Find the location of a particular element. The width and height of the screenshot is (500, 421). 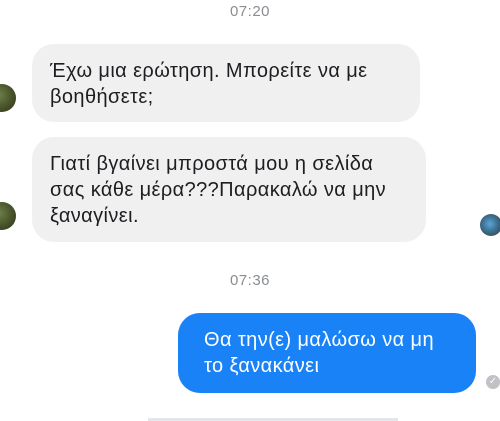

timestamp: 07:20 is located at coordinates (250, 11).